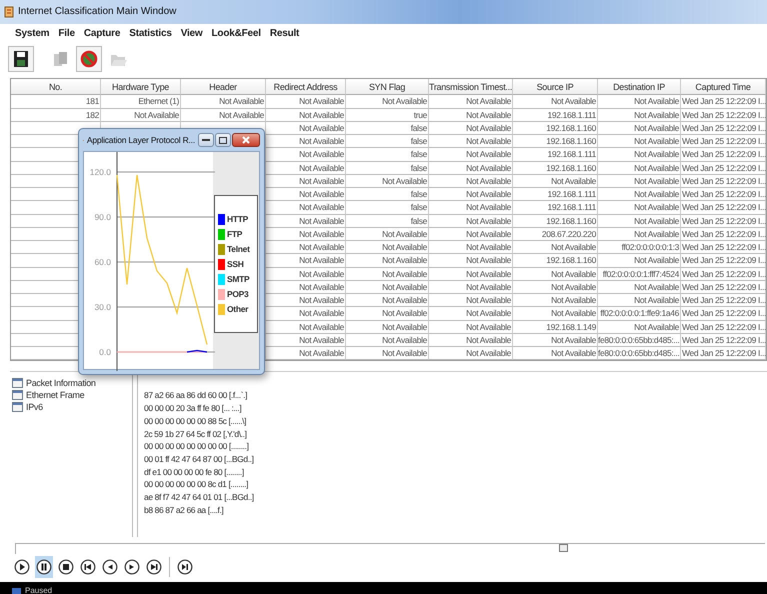 The width and height of the screenshot is (767, 594). What do you see at coordinates (196, 395) in the screenshot?
I see `hex-line: 87 a2 66 aa 86 dd 60 00 [.f...`.]` at bounding box center [196, 395].